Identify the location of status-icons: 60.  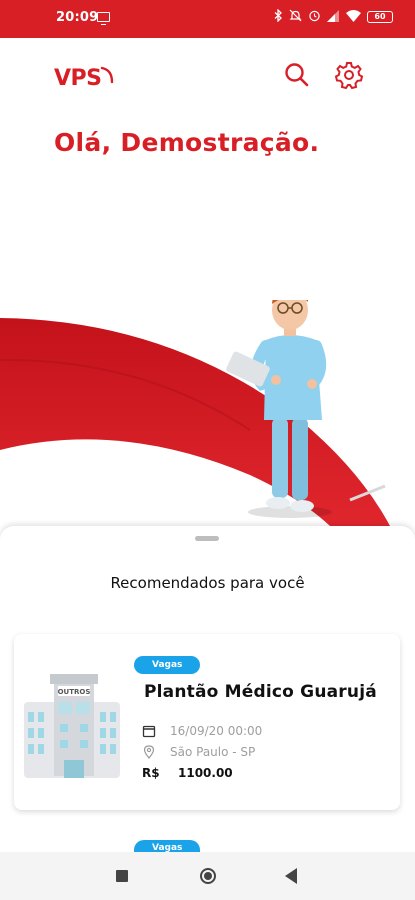
(333, 16).